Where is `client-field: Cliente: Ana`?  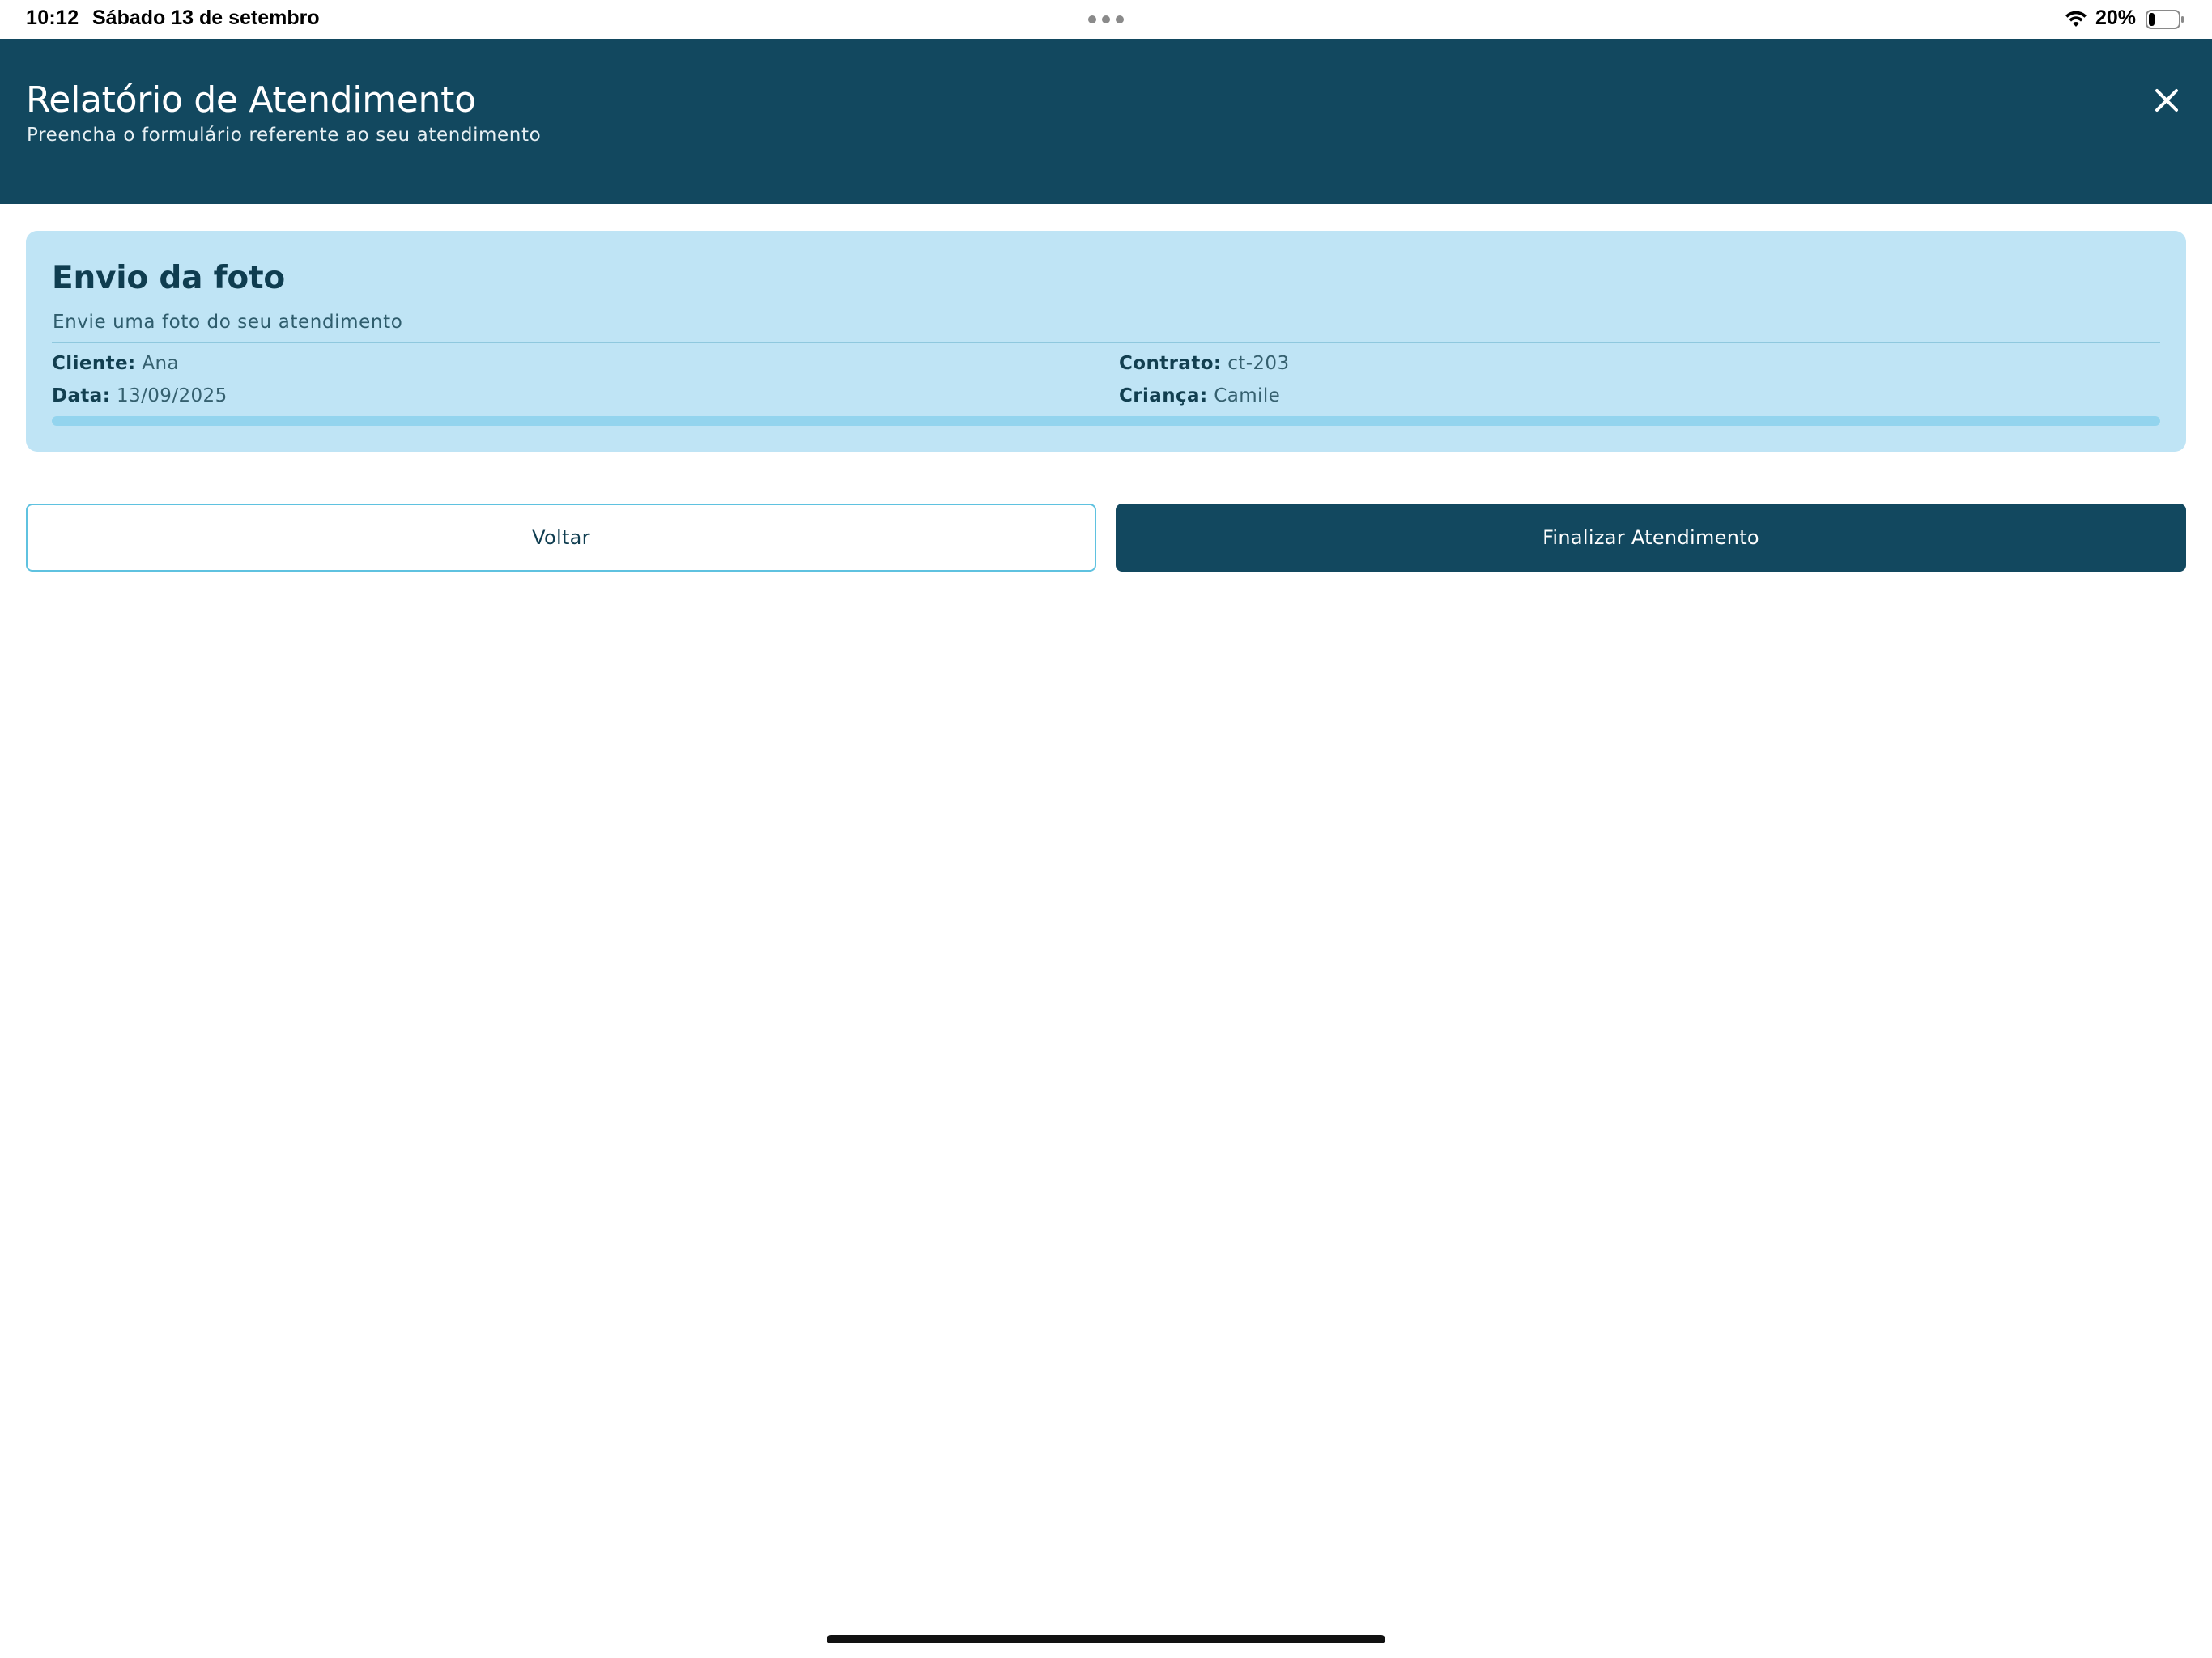
client-field: Cliente: Ana is located at coordinates (116, 363).